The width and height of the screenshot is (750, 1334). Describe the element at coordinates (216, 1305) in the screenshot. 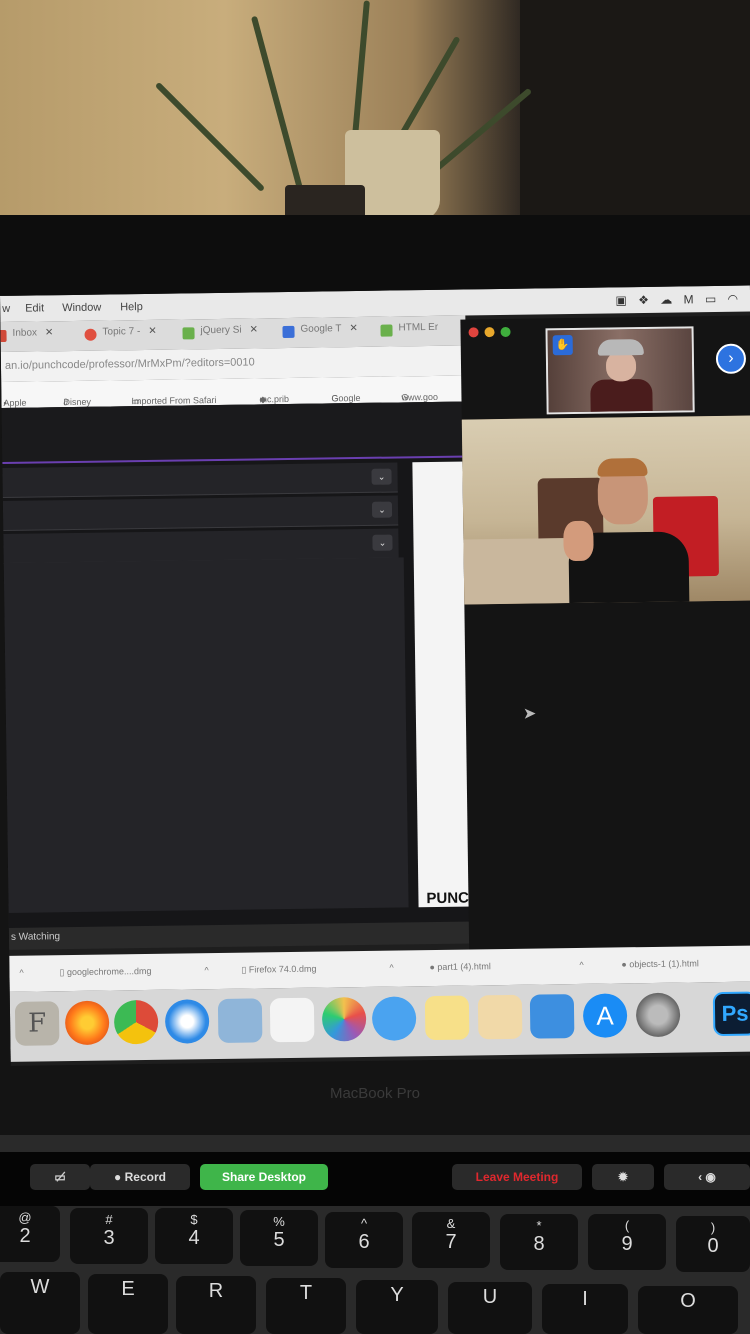

I see `key-r: R` at that location.